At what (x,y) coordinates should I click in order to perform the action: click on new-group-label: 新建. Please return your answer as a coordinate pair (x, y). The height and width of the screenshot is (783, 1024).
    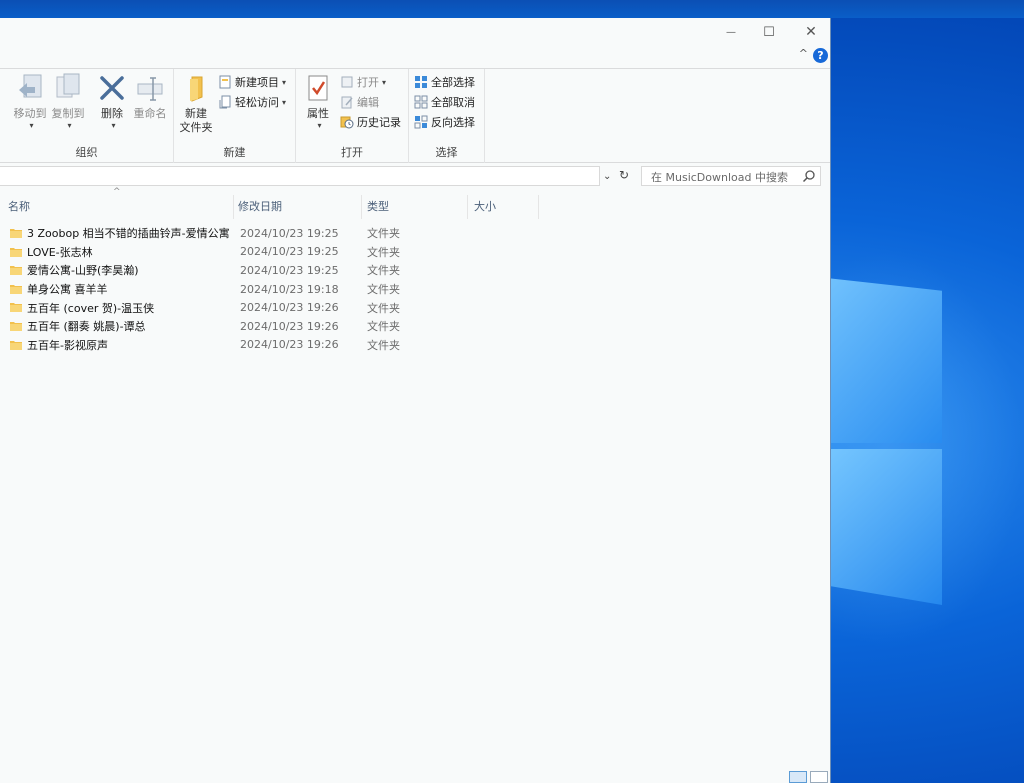
    Looking at the image, I should click on (234, 152).